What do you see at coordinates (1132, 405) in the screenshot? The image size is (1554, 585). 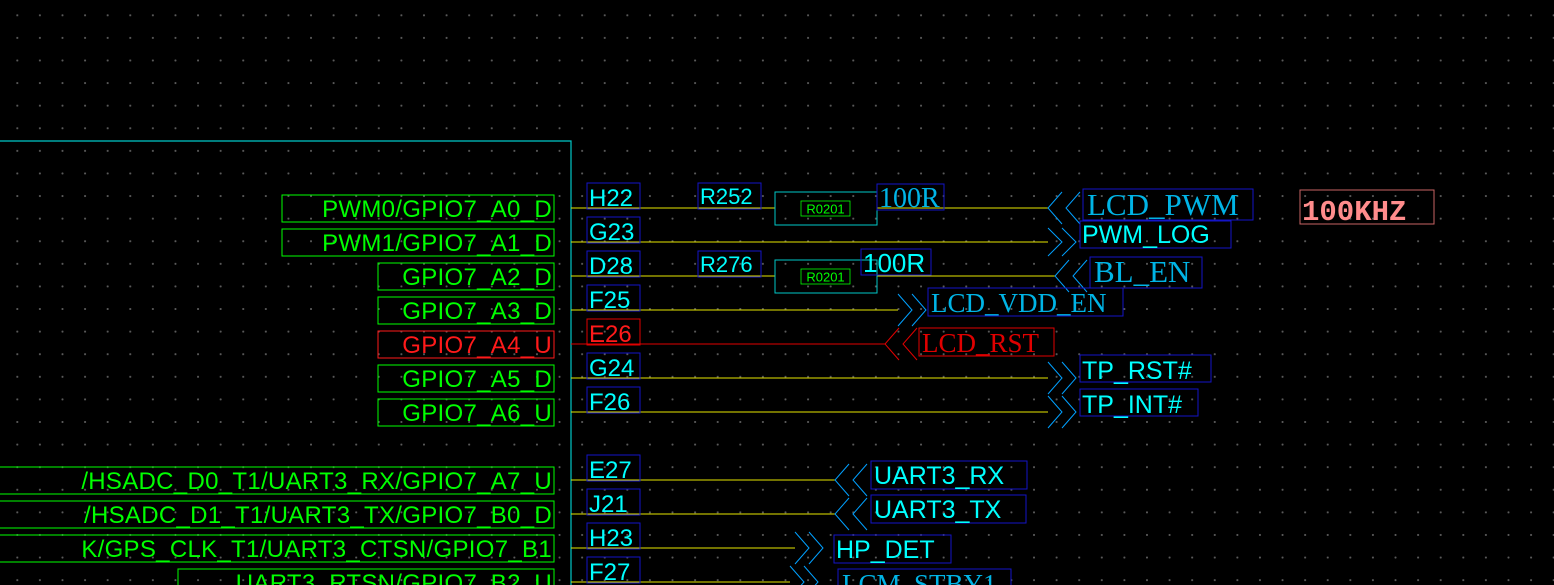 I see `net-label-tp-int: TP_INT#` at bounding box center [1132, 405].